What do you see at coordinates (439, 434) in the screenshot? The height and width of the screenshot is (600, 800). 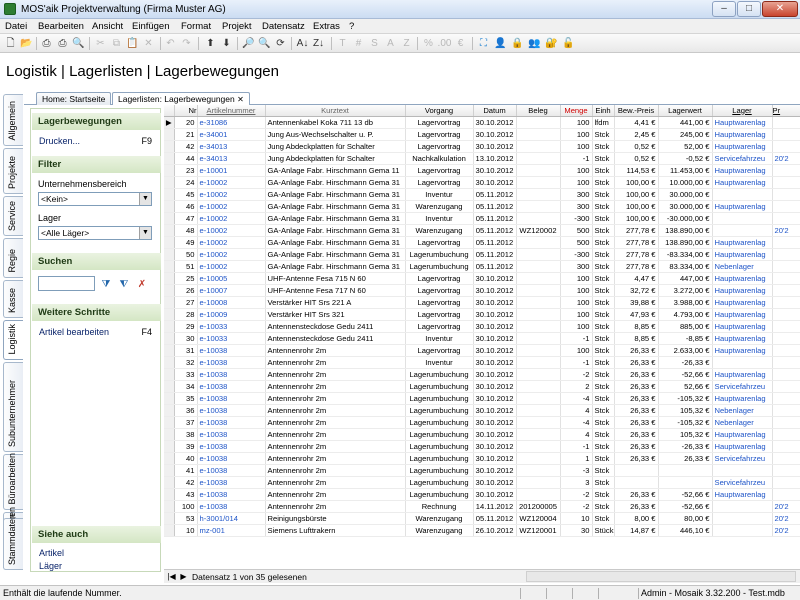 I see `table-cell: Lagerumbuchung` at bounding box center [439, 434].